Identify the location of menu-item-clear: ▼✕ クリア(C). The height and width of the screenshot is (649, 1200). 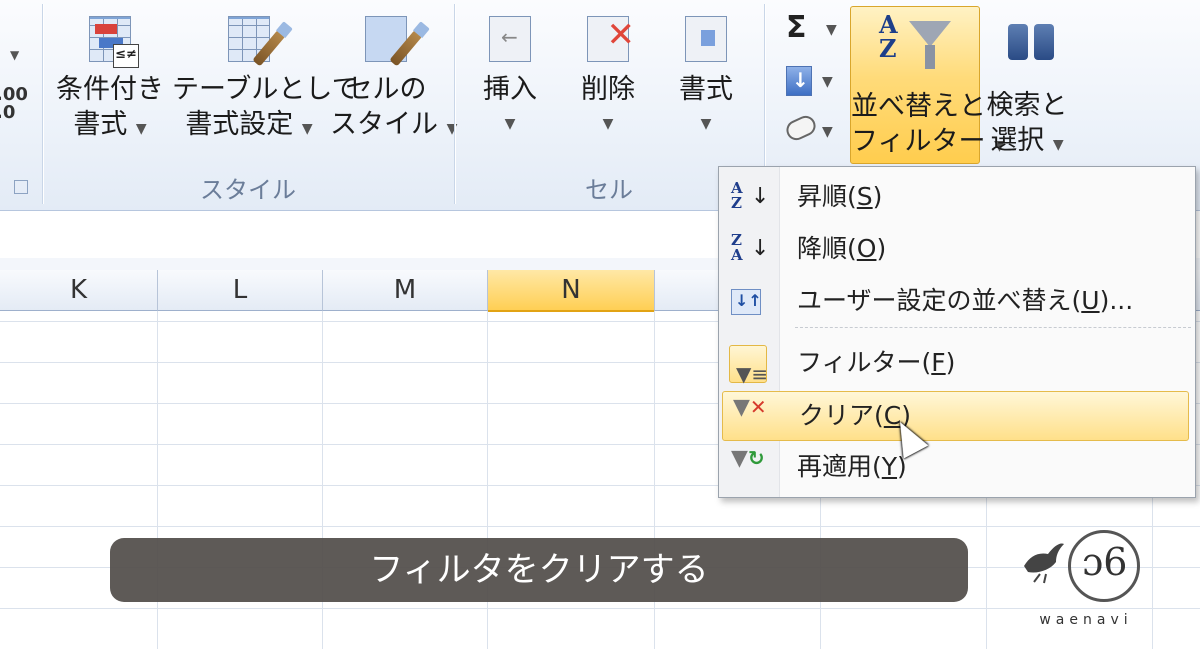
(955, 416).